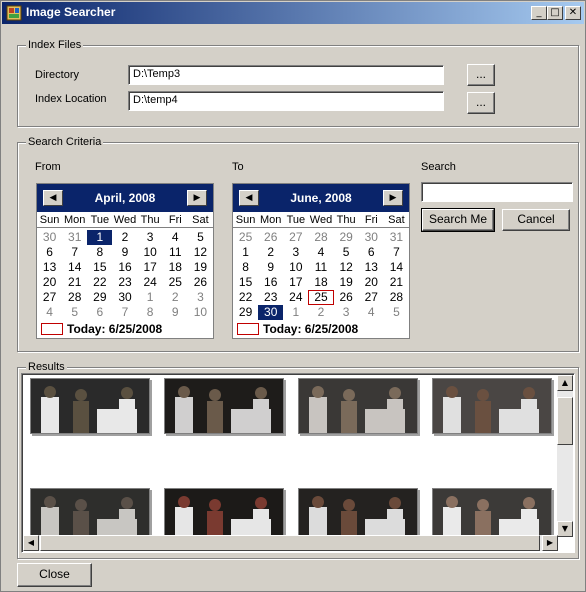  I want to click on to-day-cell: 10, so click(295, 267).